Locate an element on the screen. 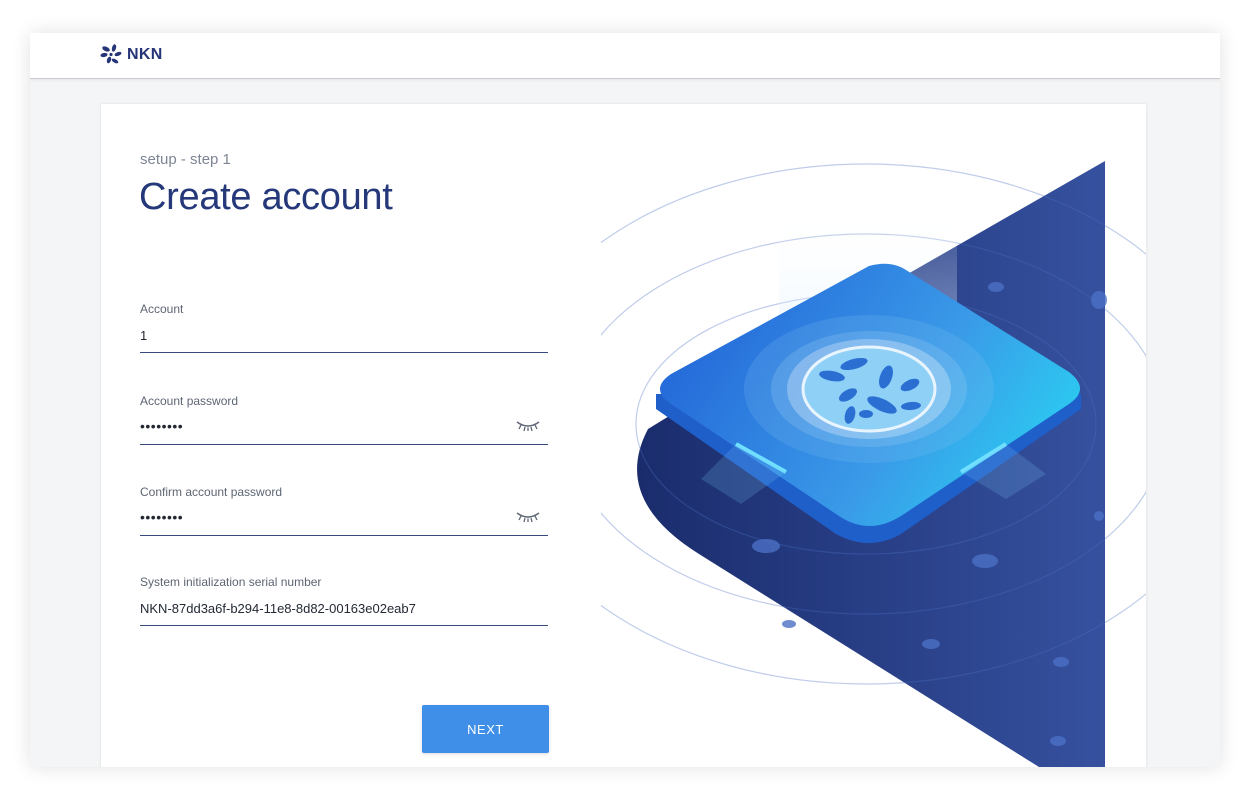 This screenshot has height=800, width=1249. account-input: 1 is located at coordinates (143, 335).